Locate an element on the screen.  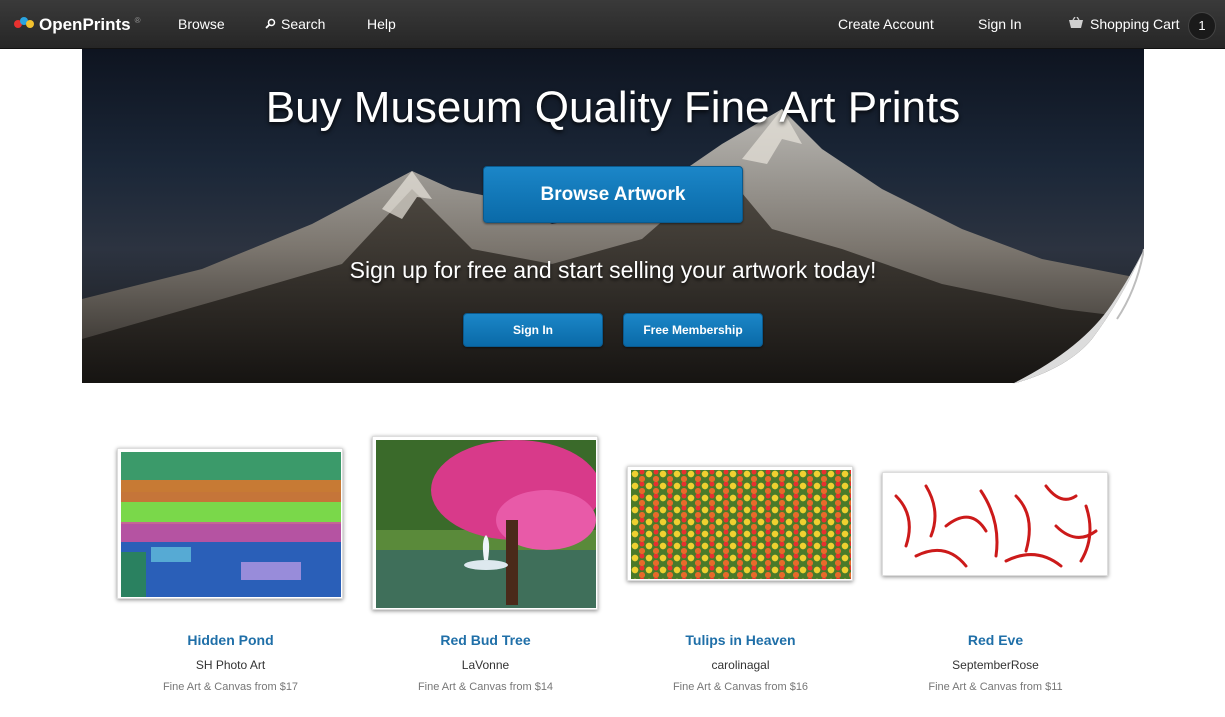
artwork-thumbnail-tulips-in-heaven is located at coordinates (740, 523).